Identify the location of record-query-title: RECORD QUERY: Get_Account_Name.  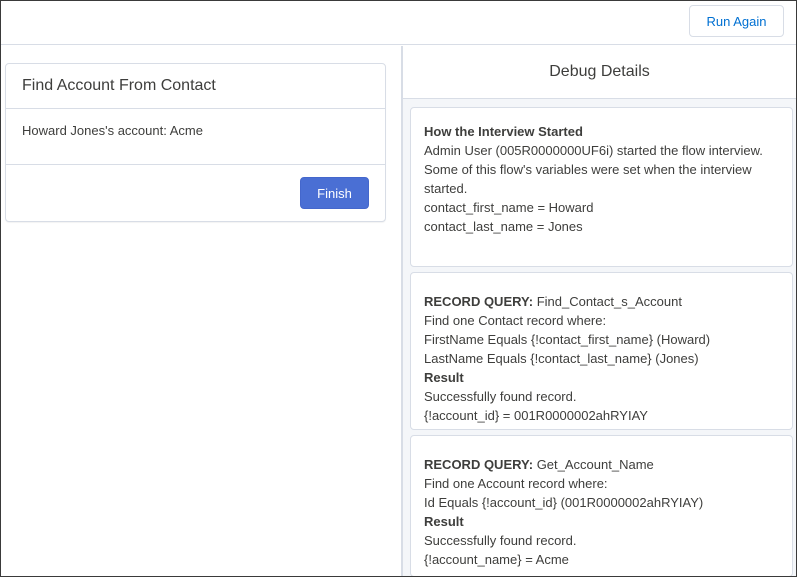
(601, 464).